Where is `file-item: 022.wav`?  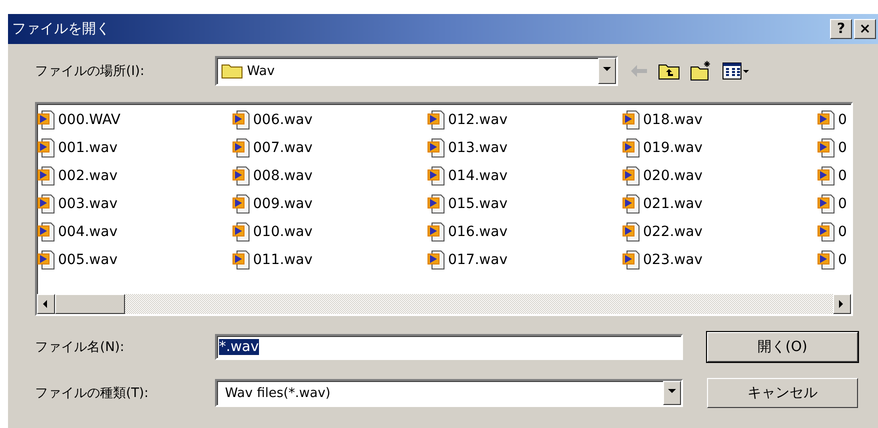 file-item: 022.wav is located at coordinates (719, 232).